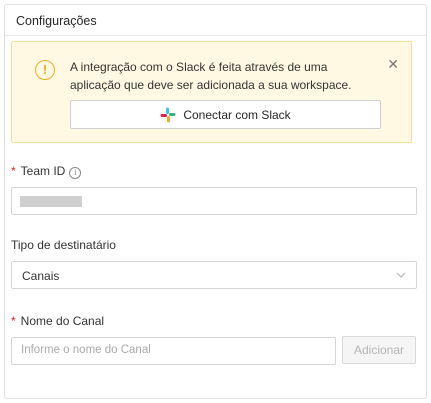  I want to click on card-title: Configurações, so click(215, 20).